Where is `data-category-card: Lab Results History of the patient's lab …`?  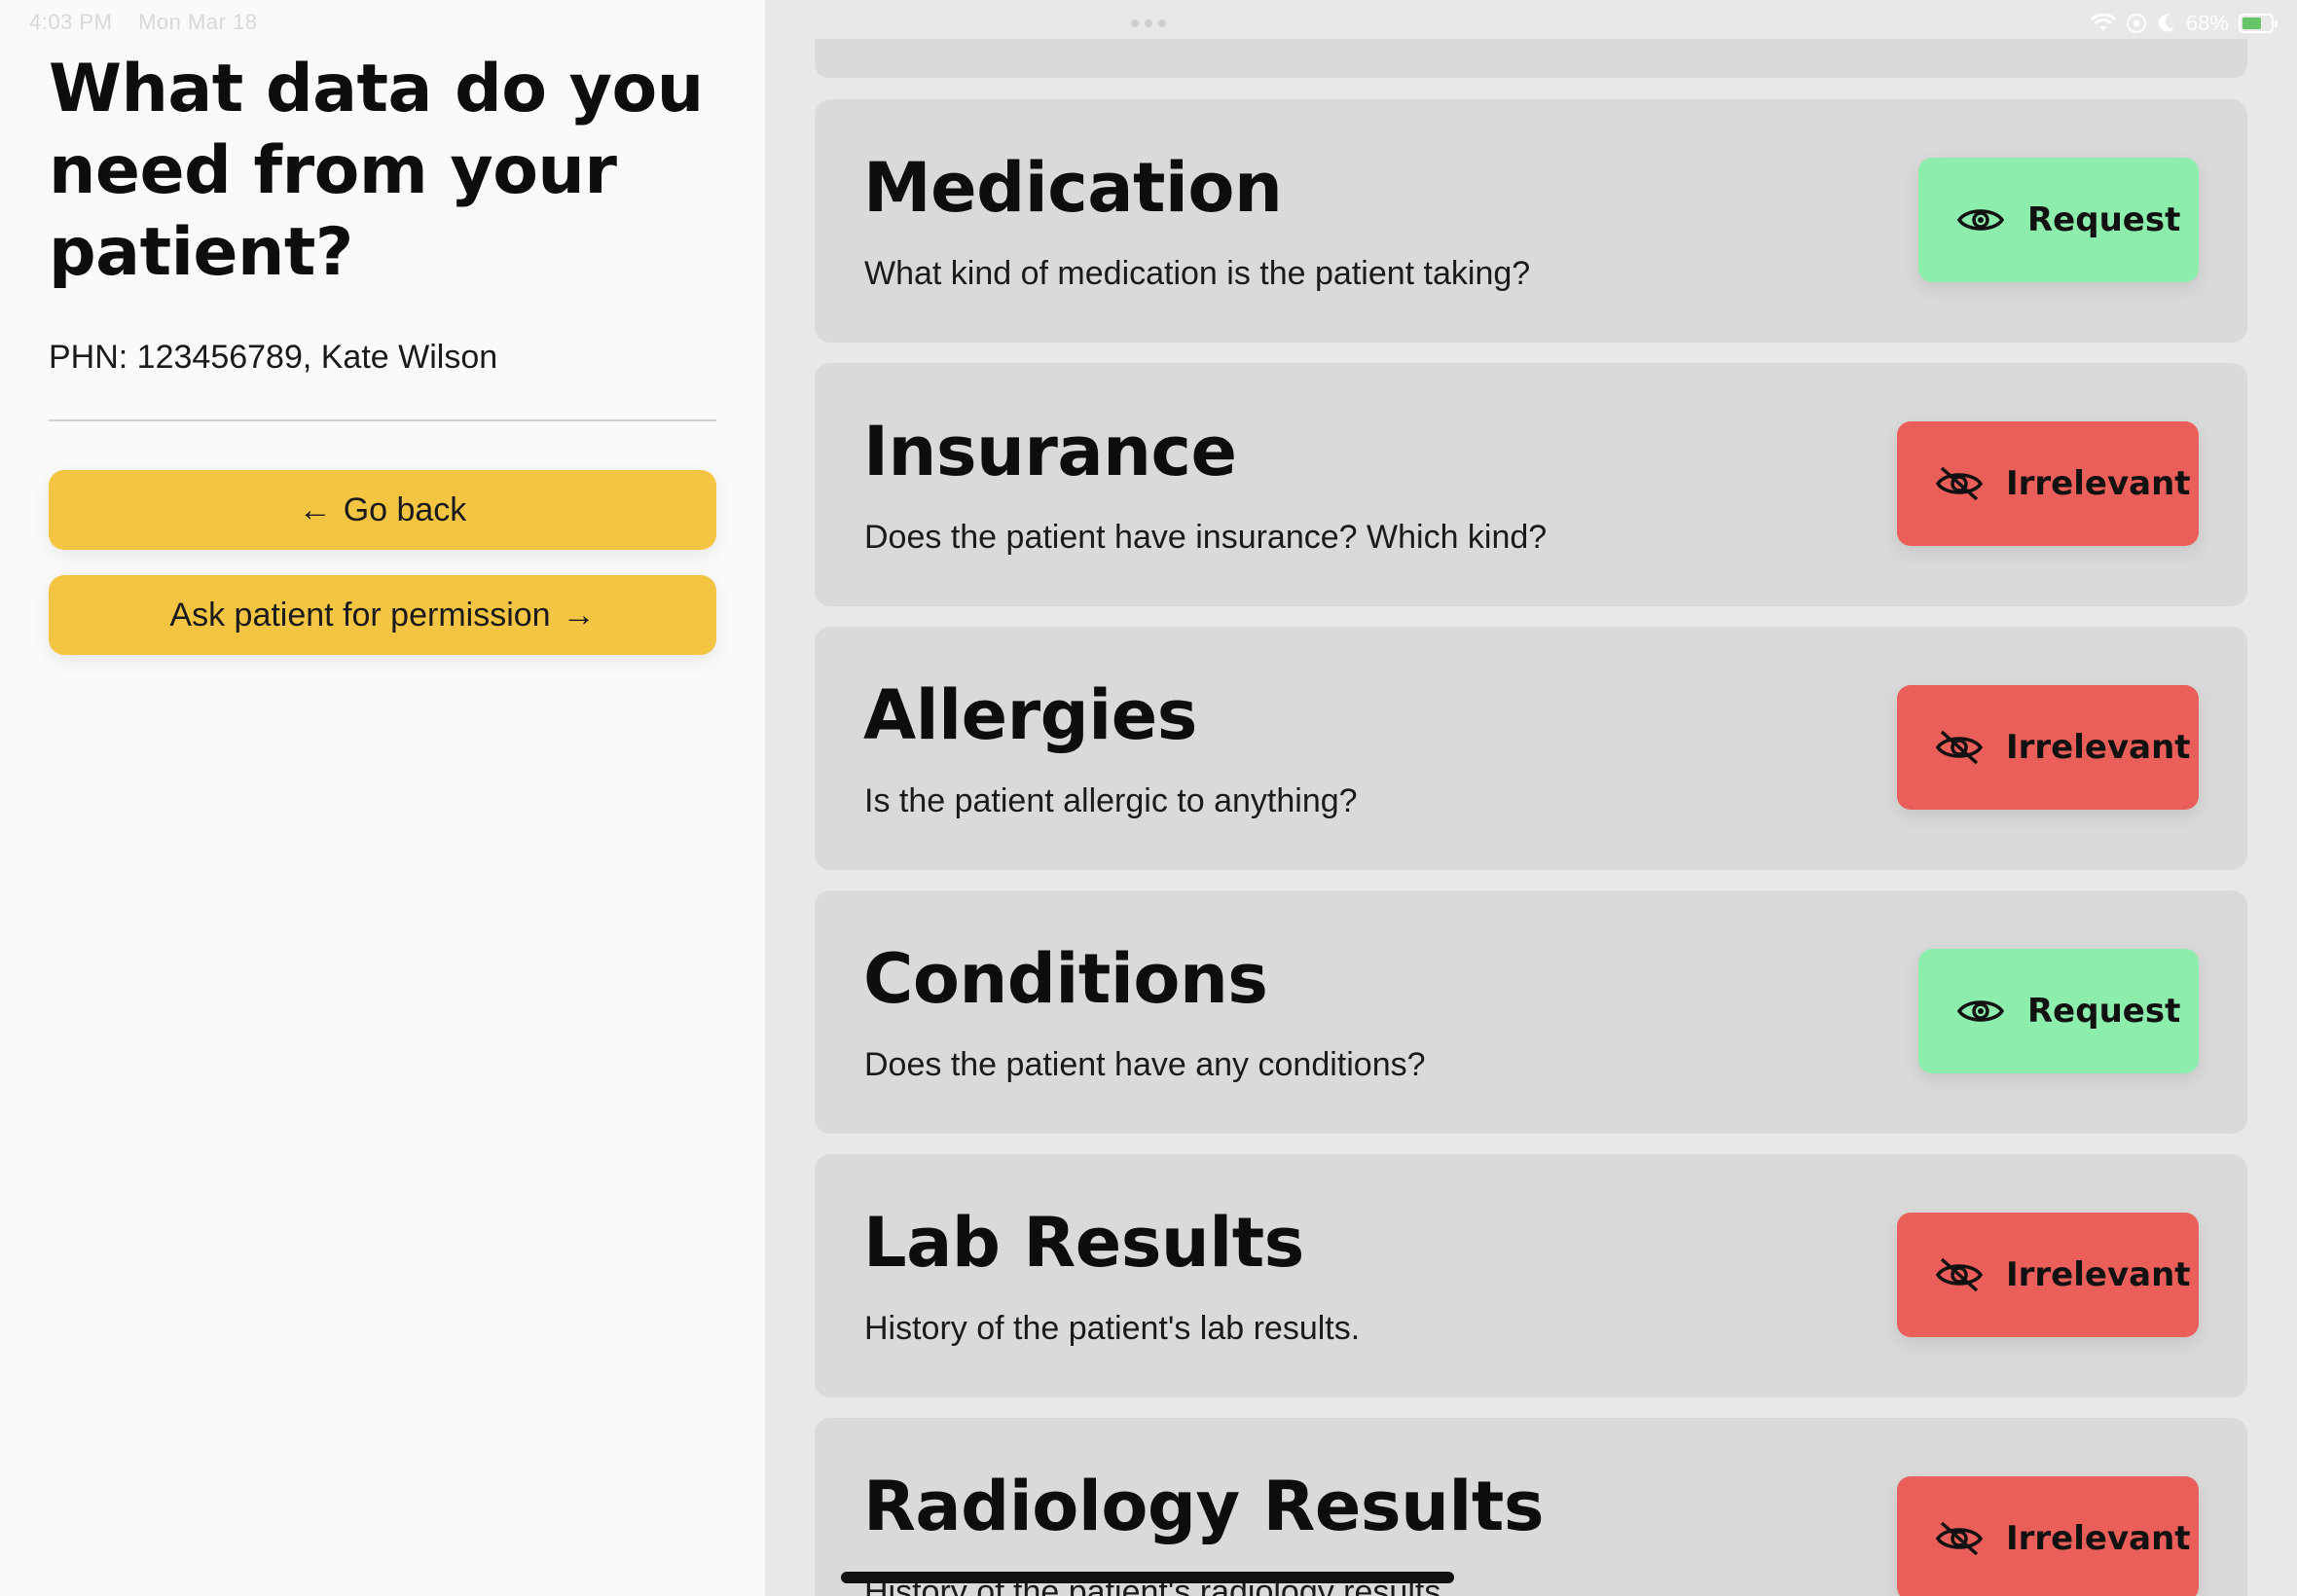
data-category-card: Lab Results History of the patient's lab … is located at coordinates (1531, 1275).